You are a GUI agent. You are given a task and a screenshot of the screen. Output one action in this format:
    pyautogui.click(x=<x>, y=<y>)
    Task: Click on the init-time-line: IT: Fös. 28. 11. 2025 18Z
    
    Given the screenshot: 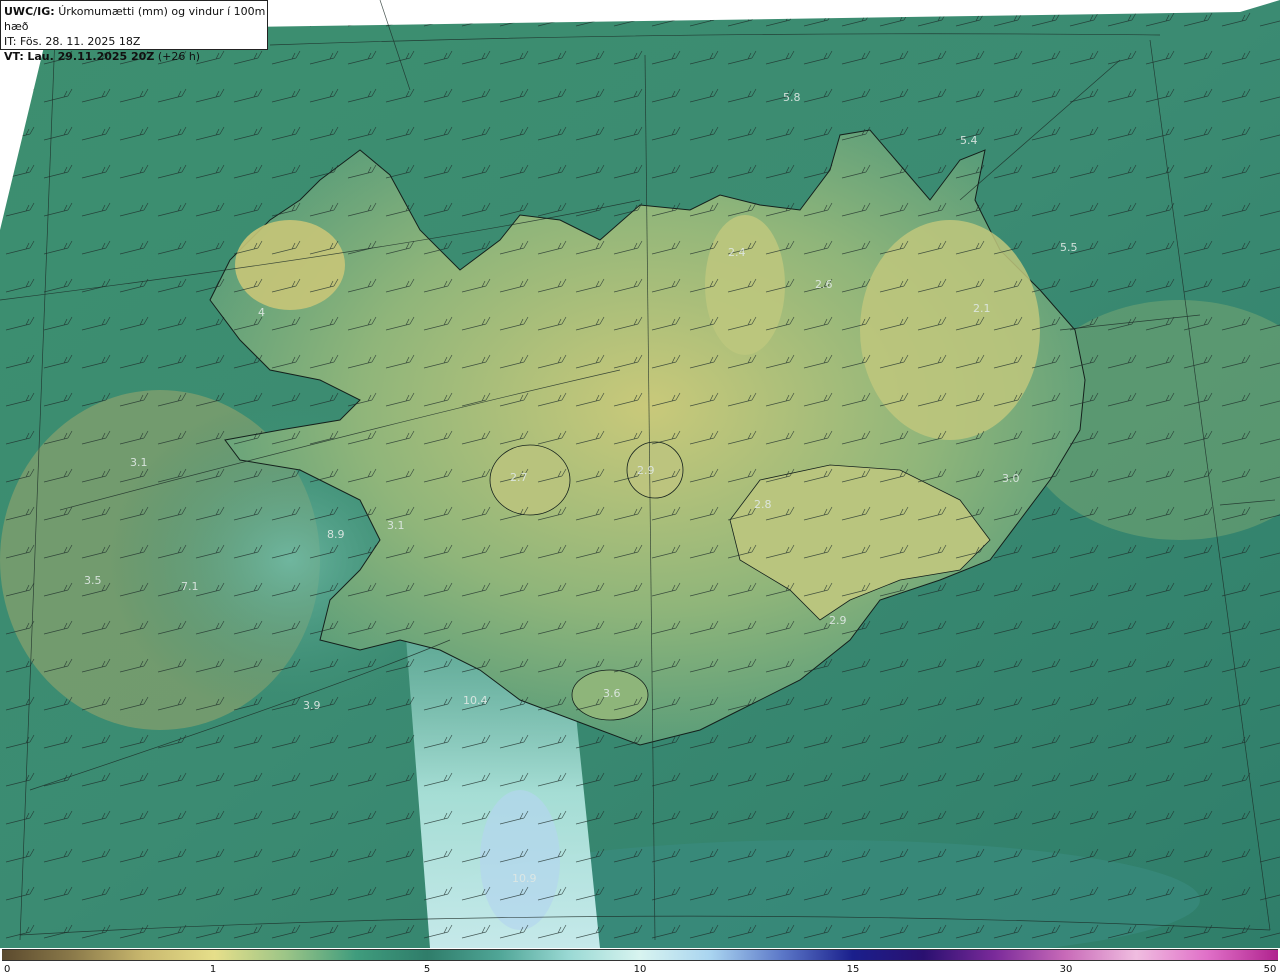 What is the action you would take?
    pyautogui.click(x=135, y=41)
    